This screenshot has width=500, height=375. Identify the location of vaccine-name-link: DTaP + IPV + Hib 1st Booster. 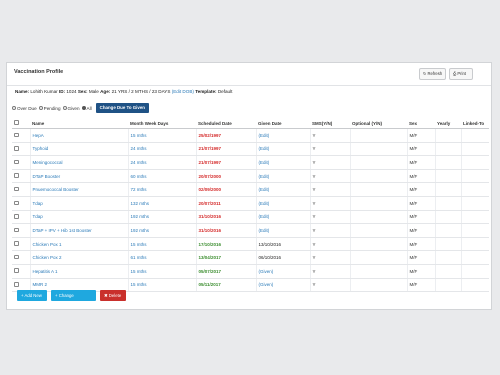
(79, 230).